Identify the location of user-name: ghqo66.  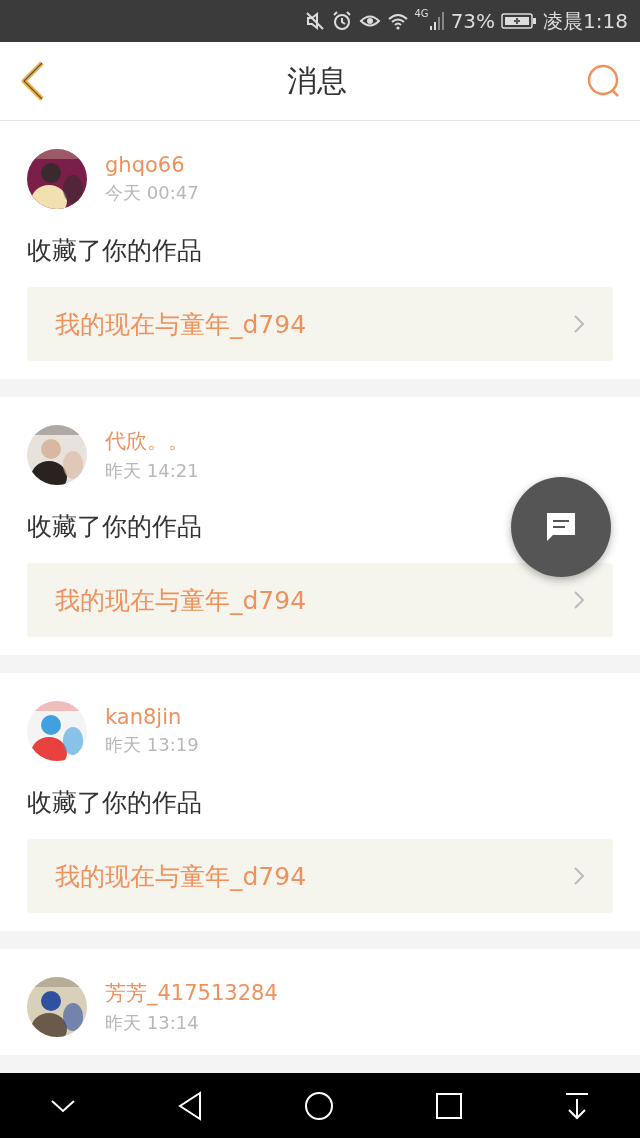
(152, 165).